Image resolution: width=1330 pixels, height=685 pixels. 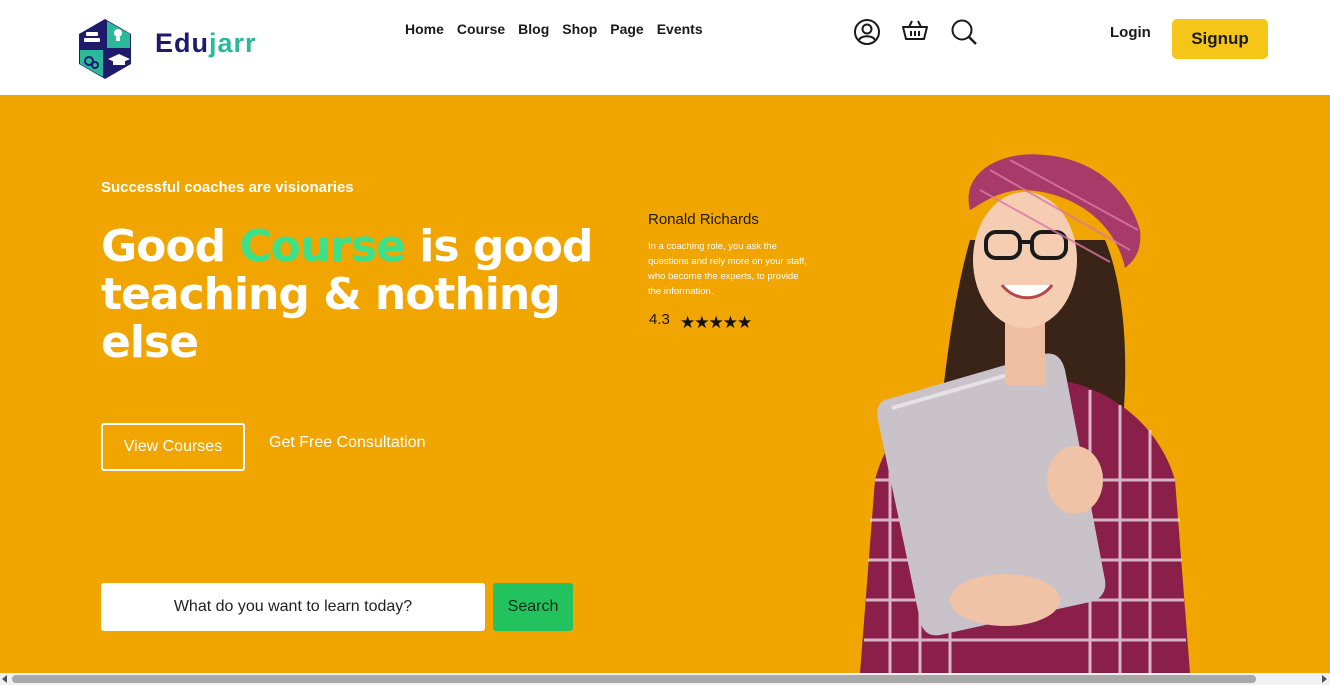 I want to click on course-search-input, so click(x=293, y=607).